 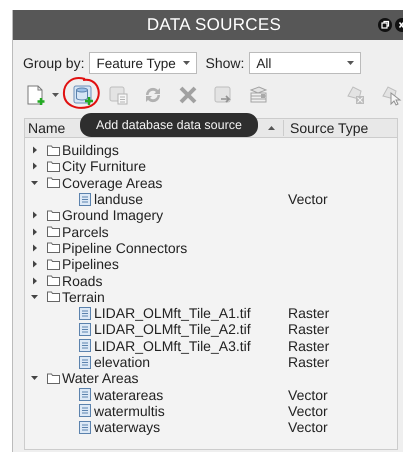 What do you see at coordinates (85, 232) in the screenshot?
I see `tree-item: Parcels` at bounding box center [85, 232].